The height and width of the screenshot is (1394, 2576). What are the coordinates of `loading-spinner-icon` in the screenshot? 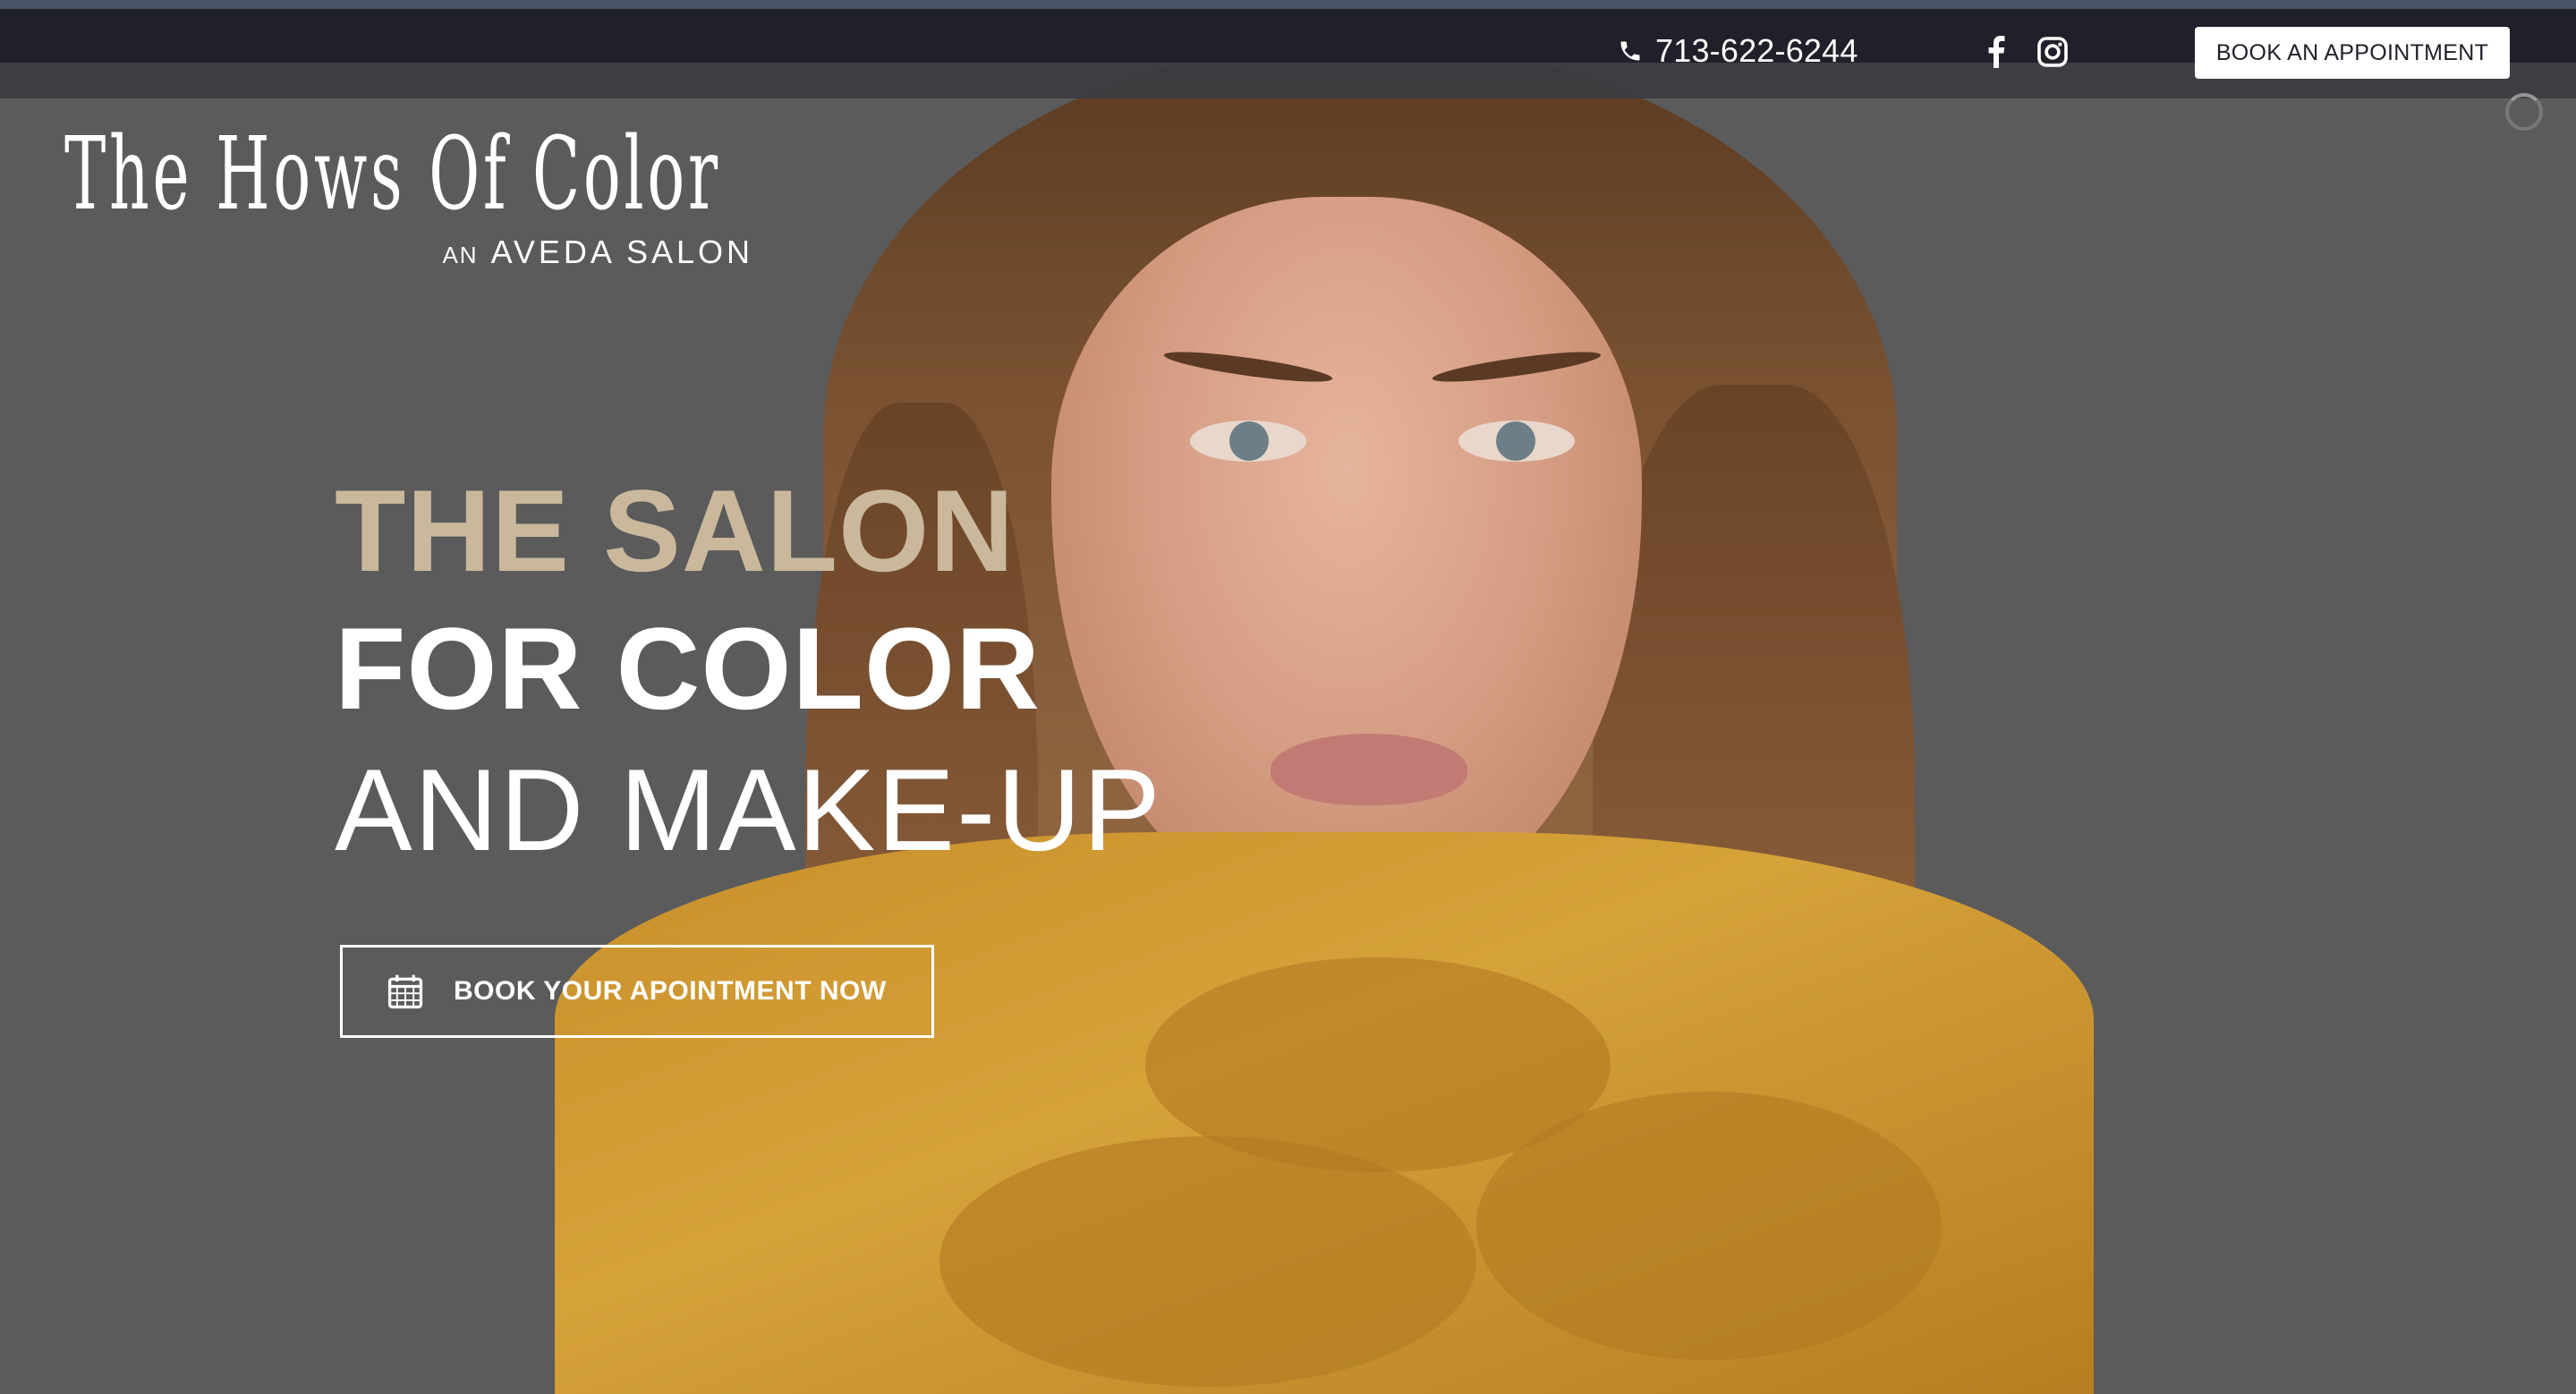 It's located at (2524, 112).